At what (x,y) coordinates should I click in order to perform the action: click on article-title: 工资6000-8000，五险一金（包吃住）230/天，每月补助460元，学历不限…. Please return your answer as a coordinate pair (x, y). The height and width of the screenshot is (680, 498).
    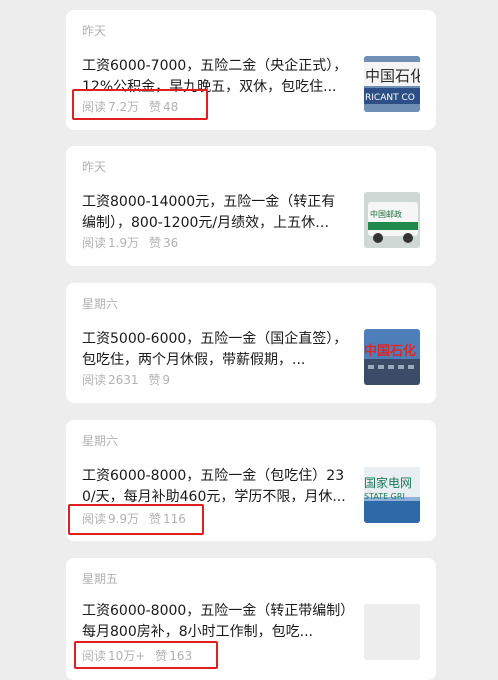
    Looking at the image, I should click on (215, 487).